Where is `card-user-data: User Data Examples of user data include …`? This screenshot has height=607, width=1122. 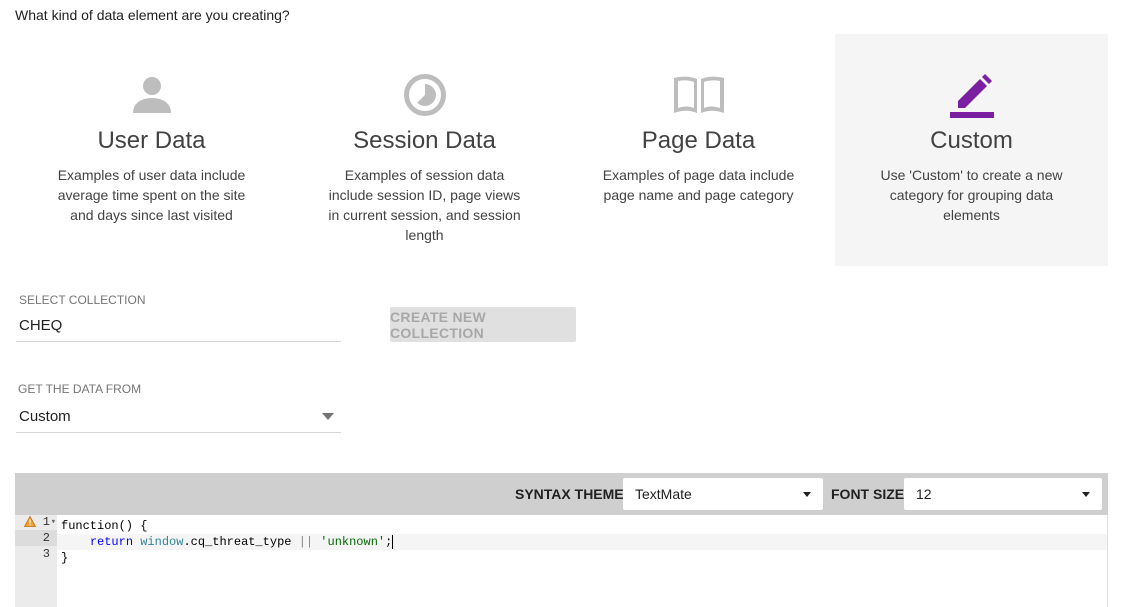
card-user-data: User Data Examples of user data include … is located at coordinates (151, 150).